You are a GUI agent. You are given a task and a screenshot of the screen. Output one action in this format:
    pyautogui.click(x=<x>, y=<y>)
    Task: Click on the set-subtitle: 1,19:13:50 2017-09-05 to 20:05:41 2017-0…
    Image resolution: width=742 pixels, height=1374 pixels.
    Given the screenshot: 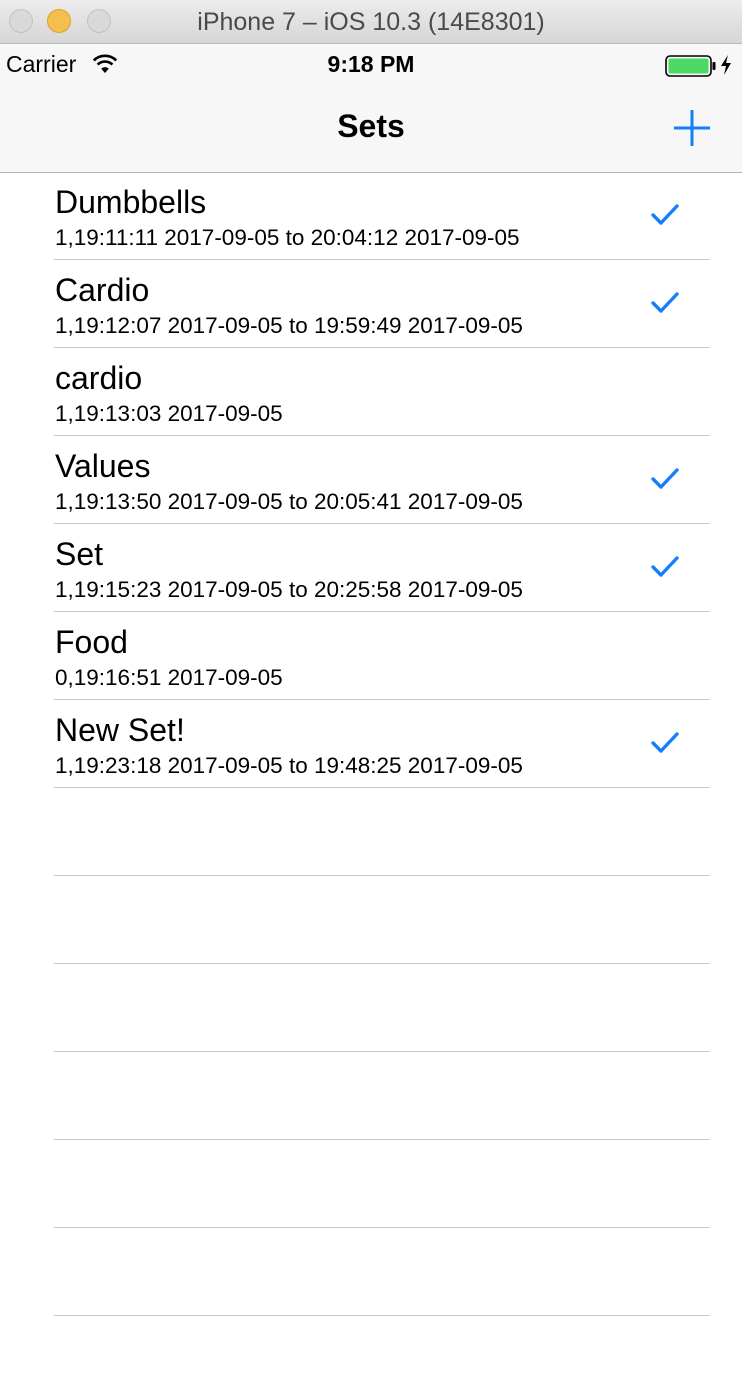 What is the action you would take?
    pyautogui.click(x=289, y=501)
    